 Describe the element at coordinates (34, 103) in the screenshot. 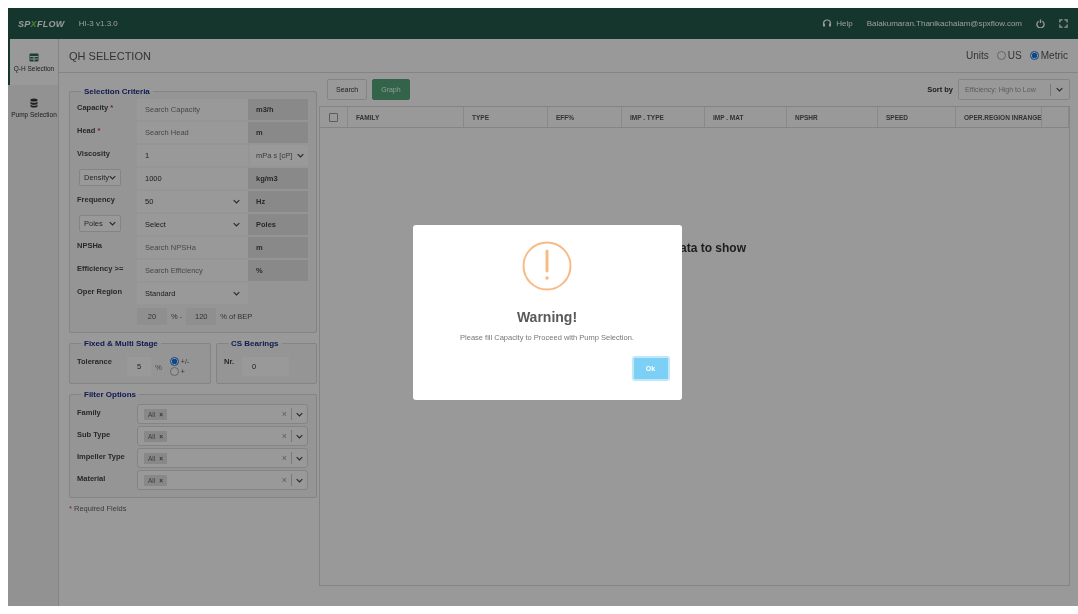

I see `database-icon` at that location.